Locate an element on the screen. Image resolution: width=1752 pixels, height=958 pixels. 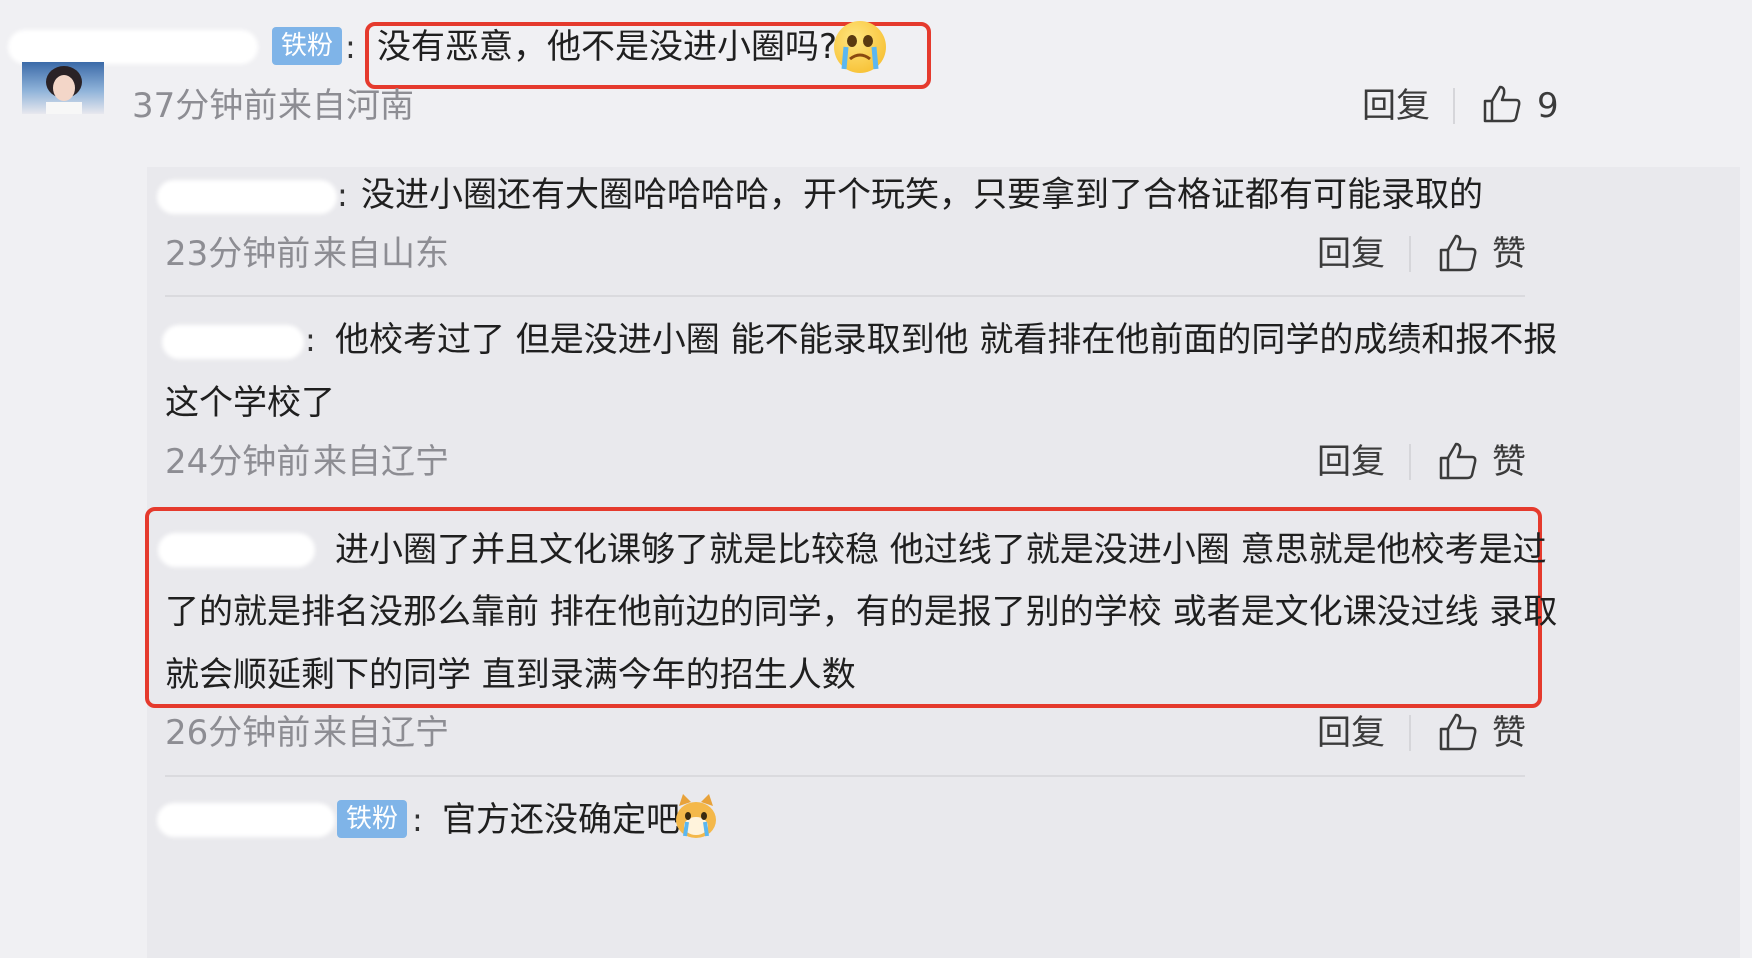
reply-text-line-3: 就会顺延剩下的同学 直到录满今年的招生人数 is located at coordinates (510, 675).